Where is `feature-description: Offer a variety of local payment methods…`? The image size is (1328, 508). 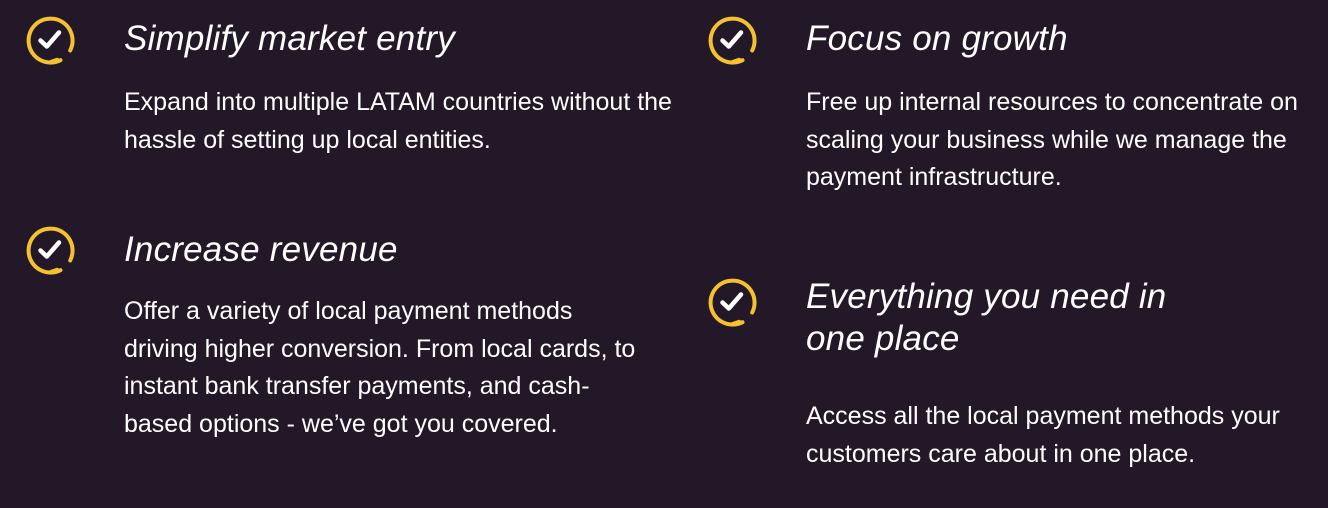 feature-description: Offer a variety of local payment methods… is located at coordinates (380, 367).